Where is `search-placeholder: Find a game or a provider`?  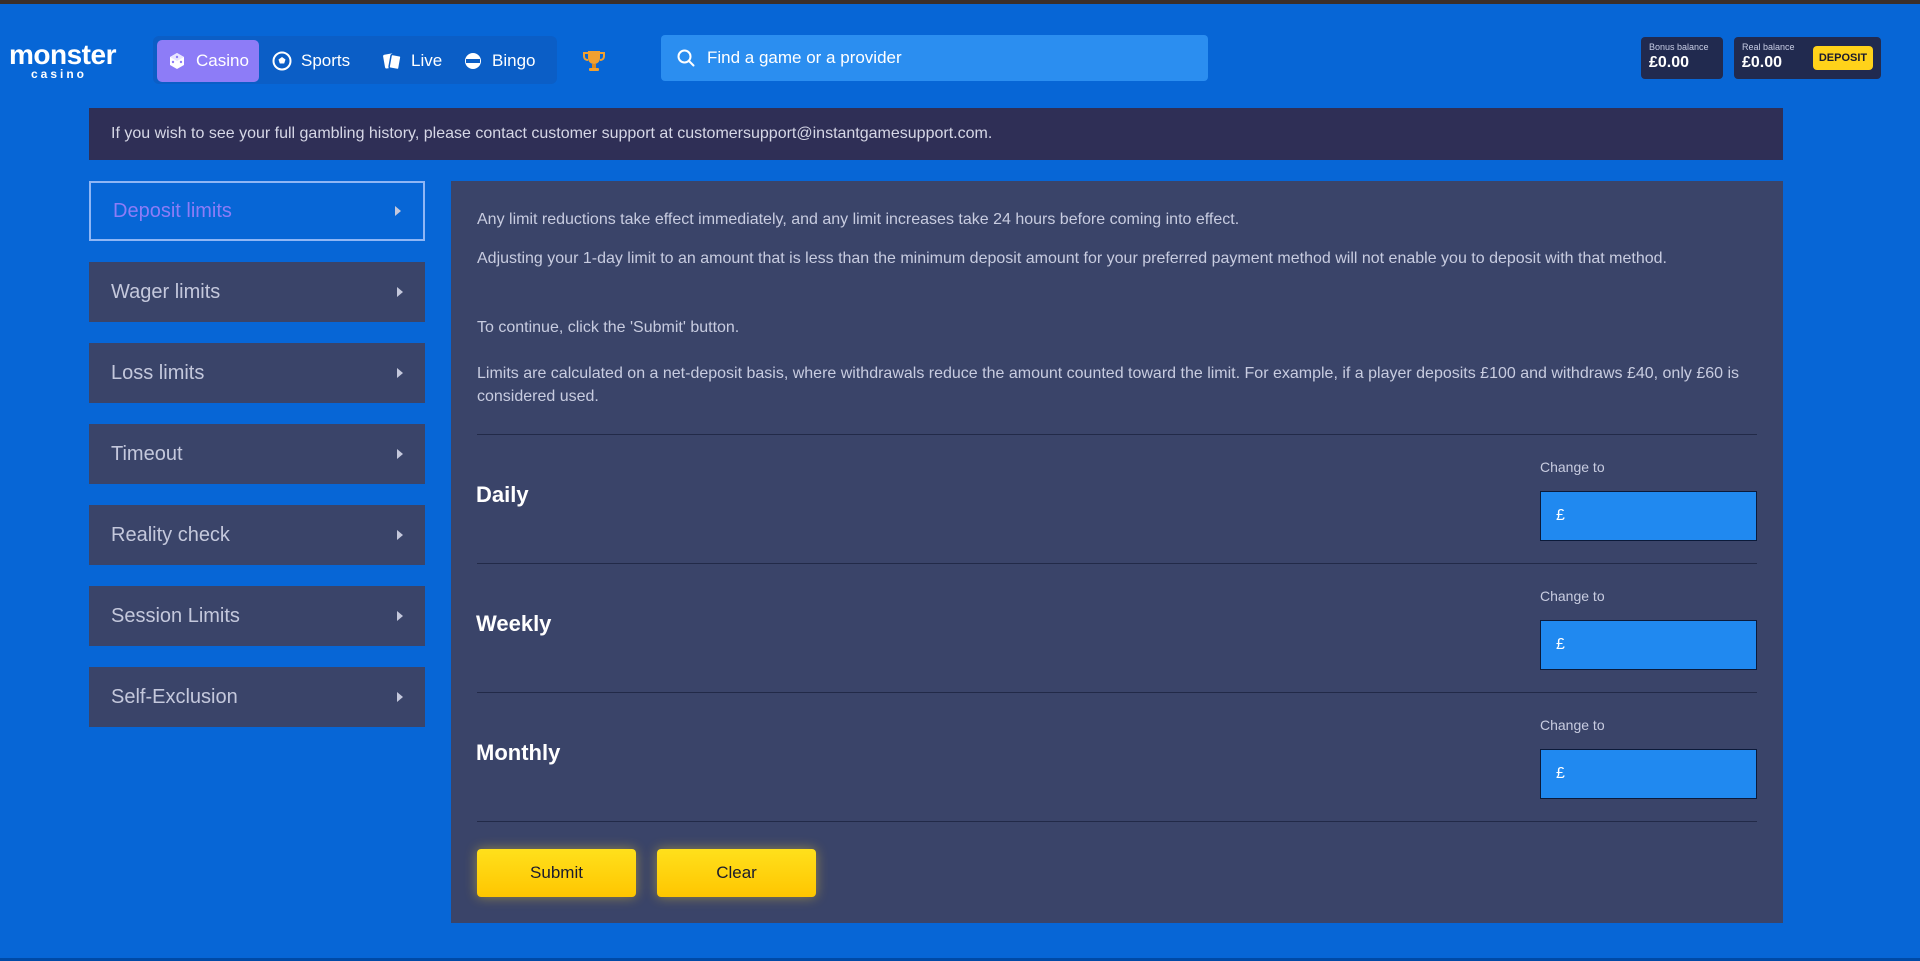
search-placeholder: Find a game or a provider is located at coordinates (804, 57).